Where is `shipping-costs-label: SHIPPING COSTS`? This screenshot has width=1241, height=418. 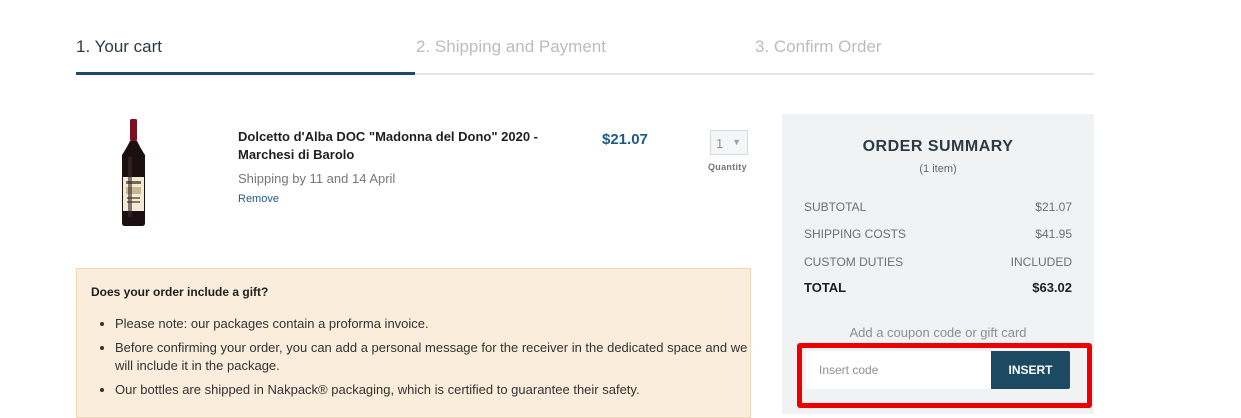
shipping-costs-label: SHIPPING COSTS is located at coordinates (855, 234).